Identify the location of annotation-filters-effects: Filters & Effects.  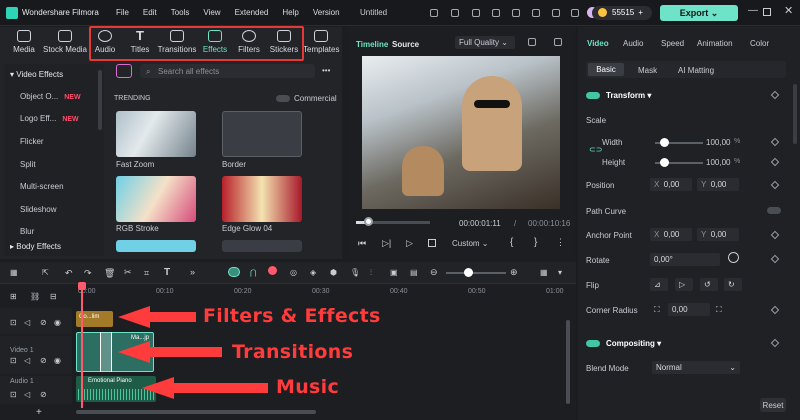
(292, 316).